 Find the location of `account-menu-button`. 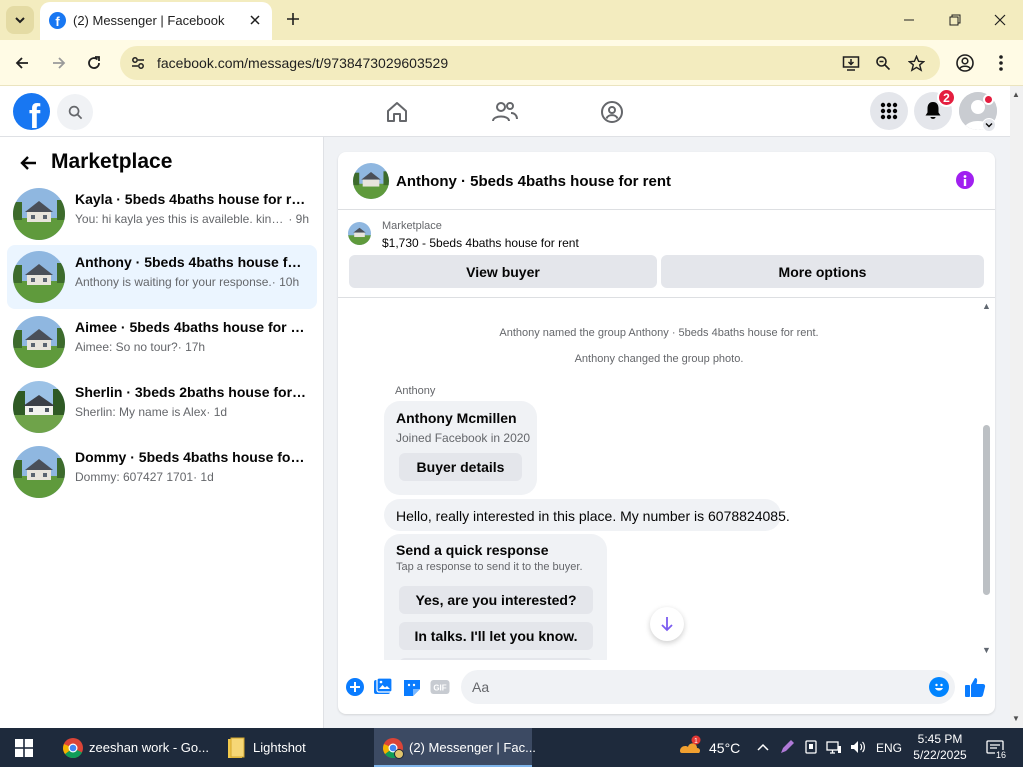

account-menu-button is located at coordinates (989, 125).